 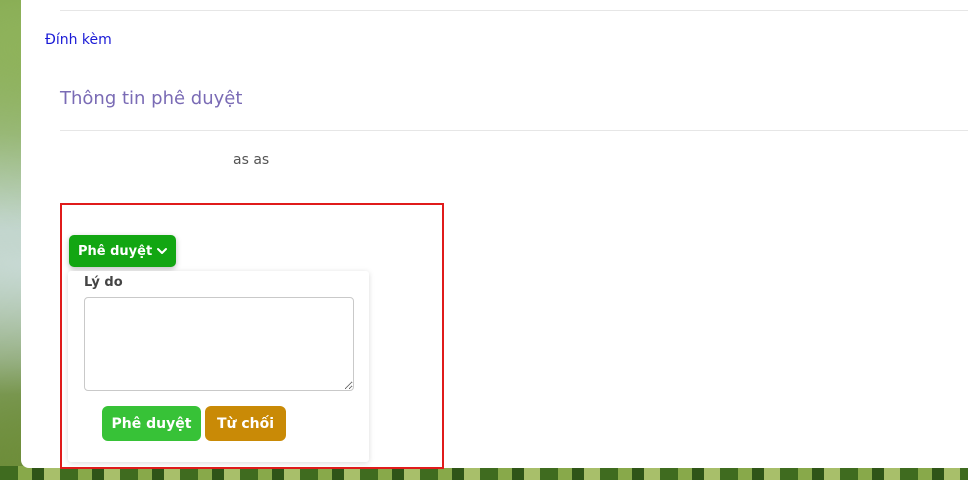 I want to click on approve-dropdown-toggle: Phê duyệt, so click(x=123, y=251).